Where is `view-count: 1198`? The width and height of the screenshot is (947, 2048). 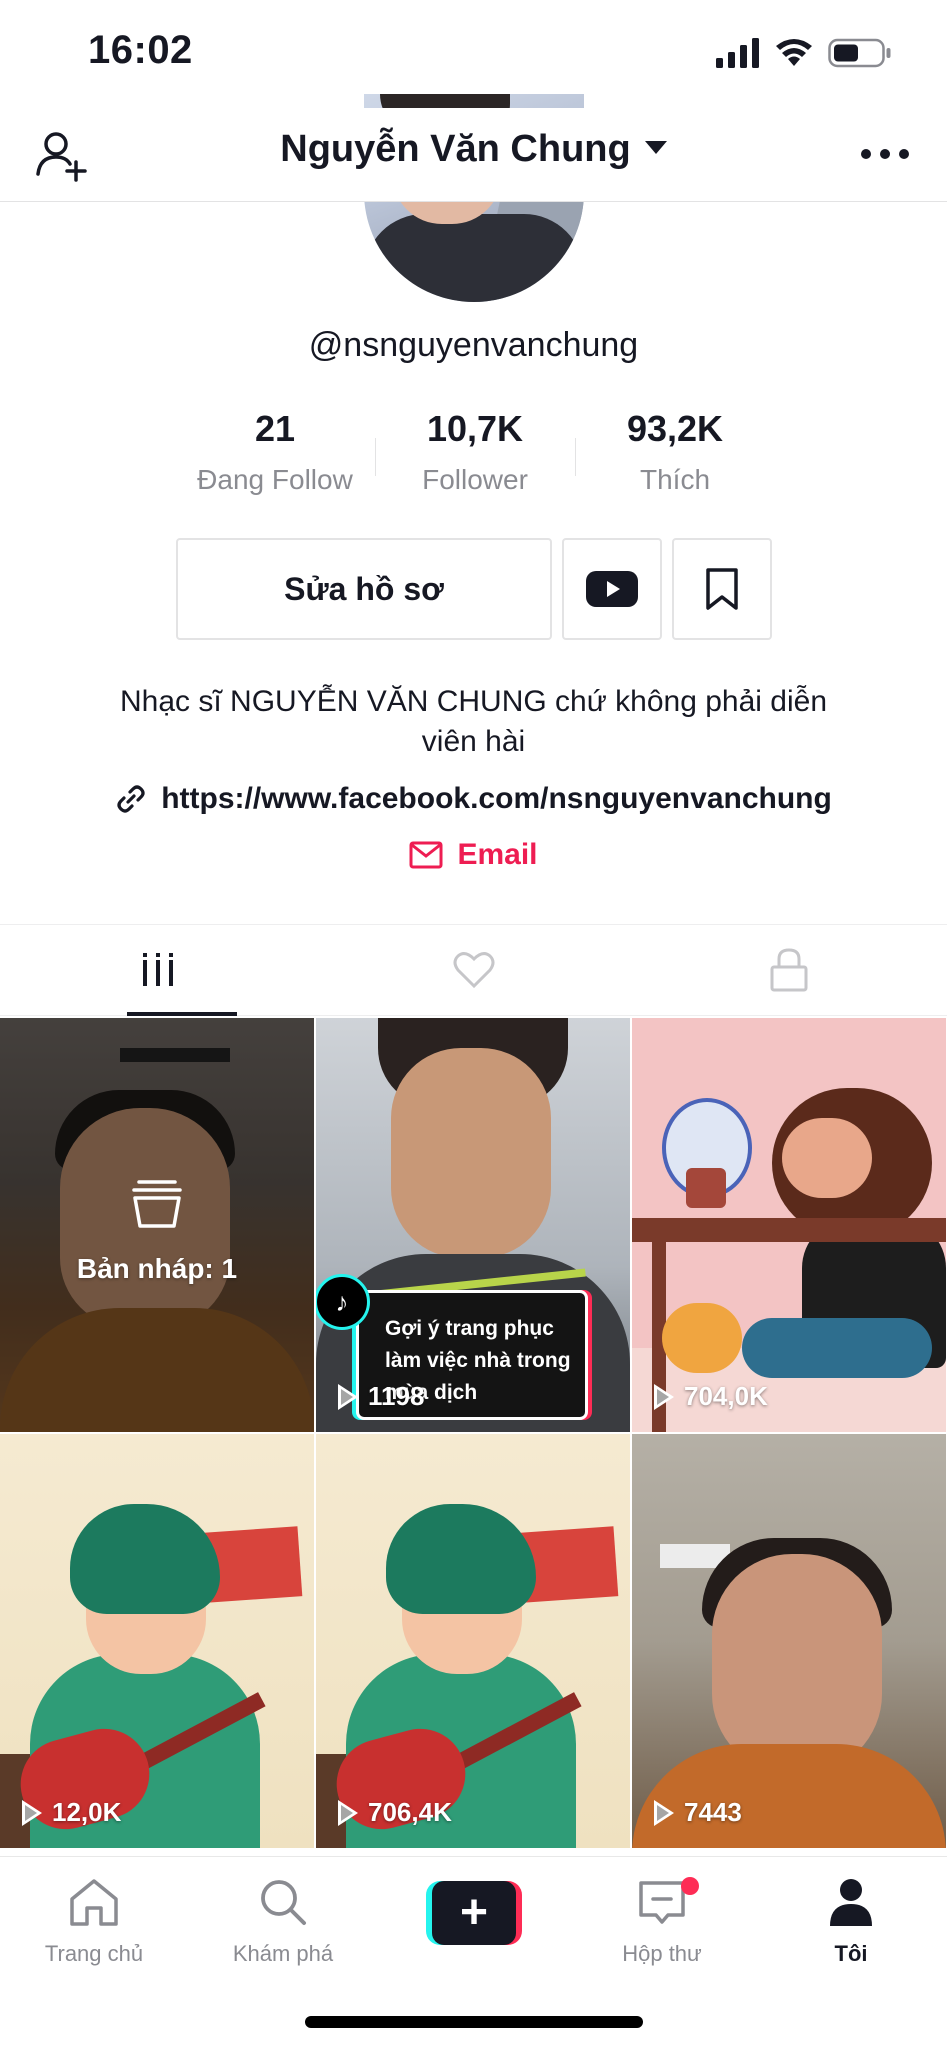
view-count: 1198 is located at coordinates (381, 1396).